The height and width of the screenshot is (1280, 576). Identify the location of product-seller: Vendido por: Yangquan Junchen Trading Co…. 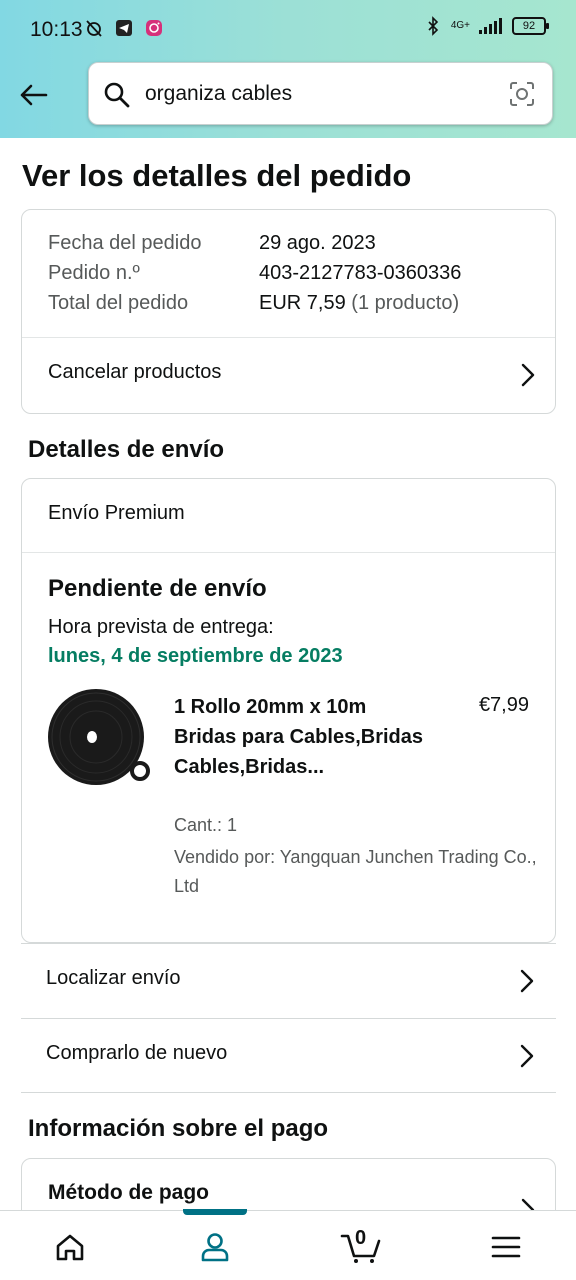
(355, 871).